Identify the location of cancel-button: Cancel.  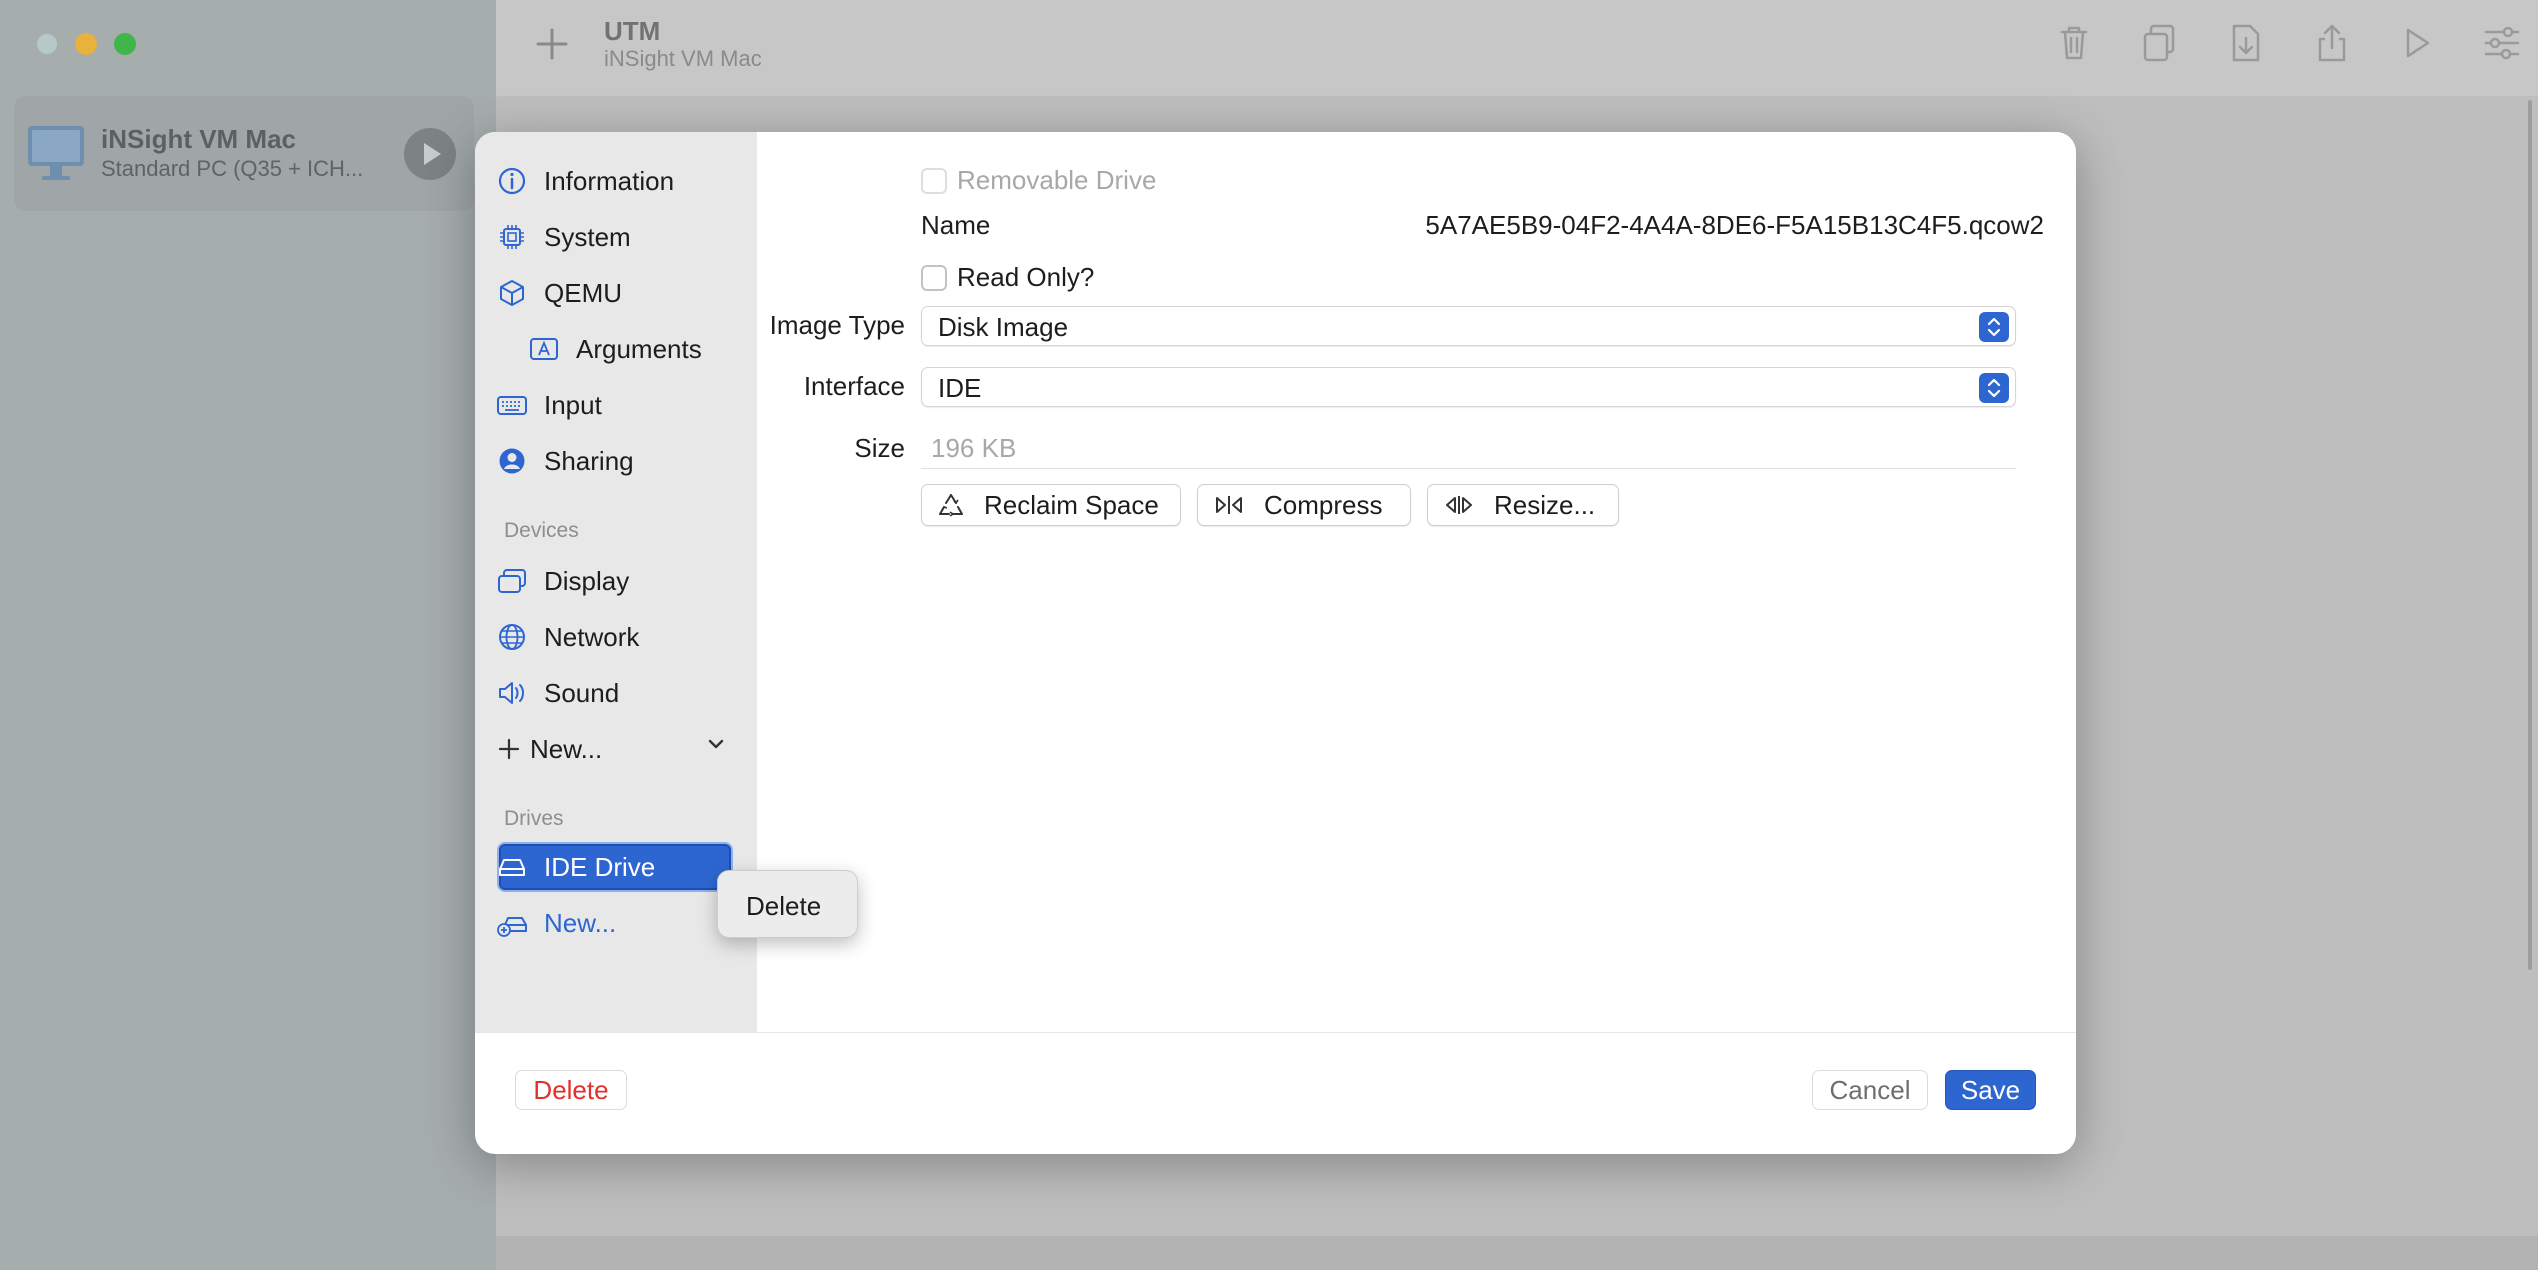
(1870, 1090).